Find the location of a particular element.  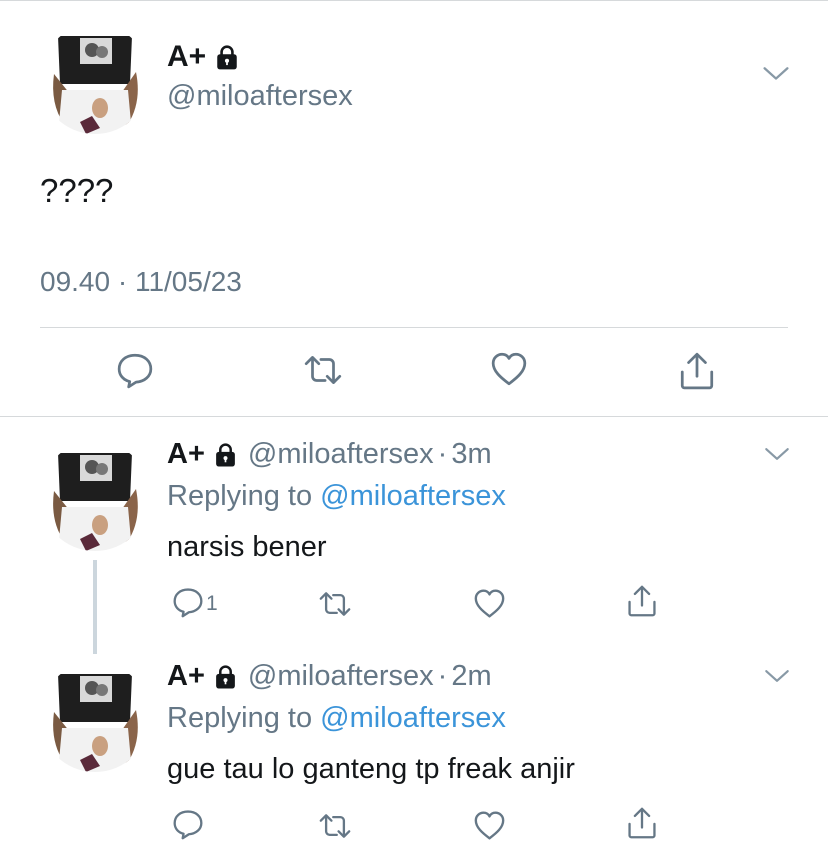

top-divider is located at coordinates (414, 0).